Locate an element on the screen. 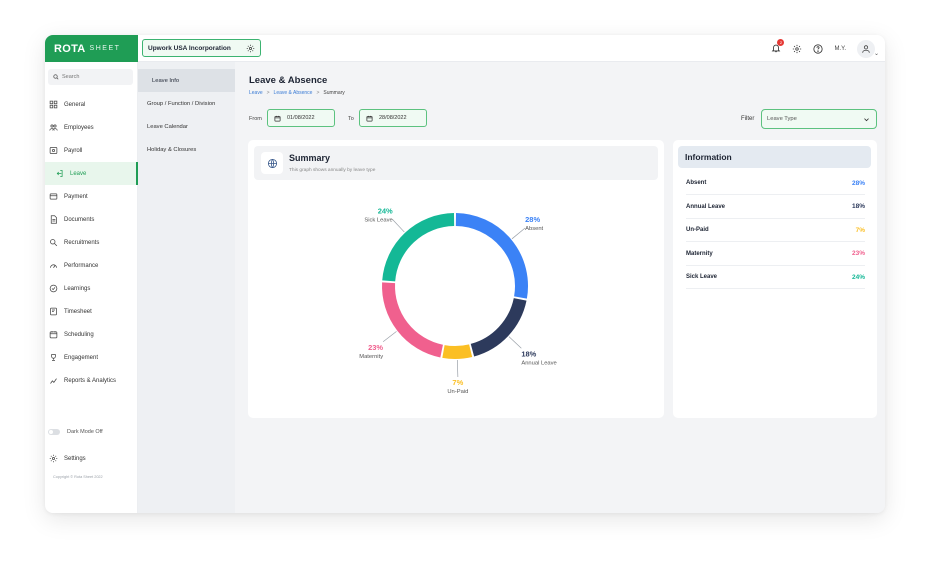 This screenshot has width=930, height=568. help-icon is located at coordinates (818, 48).